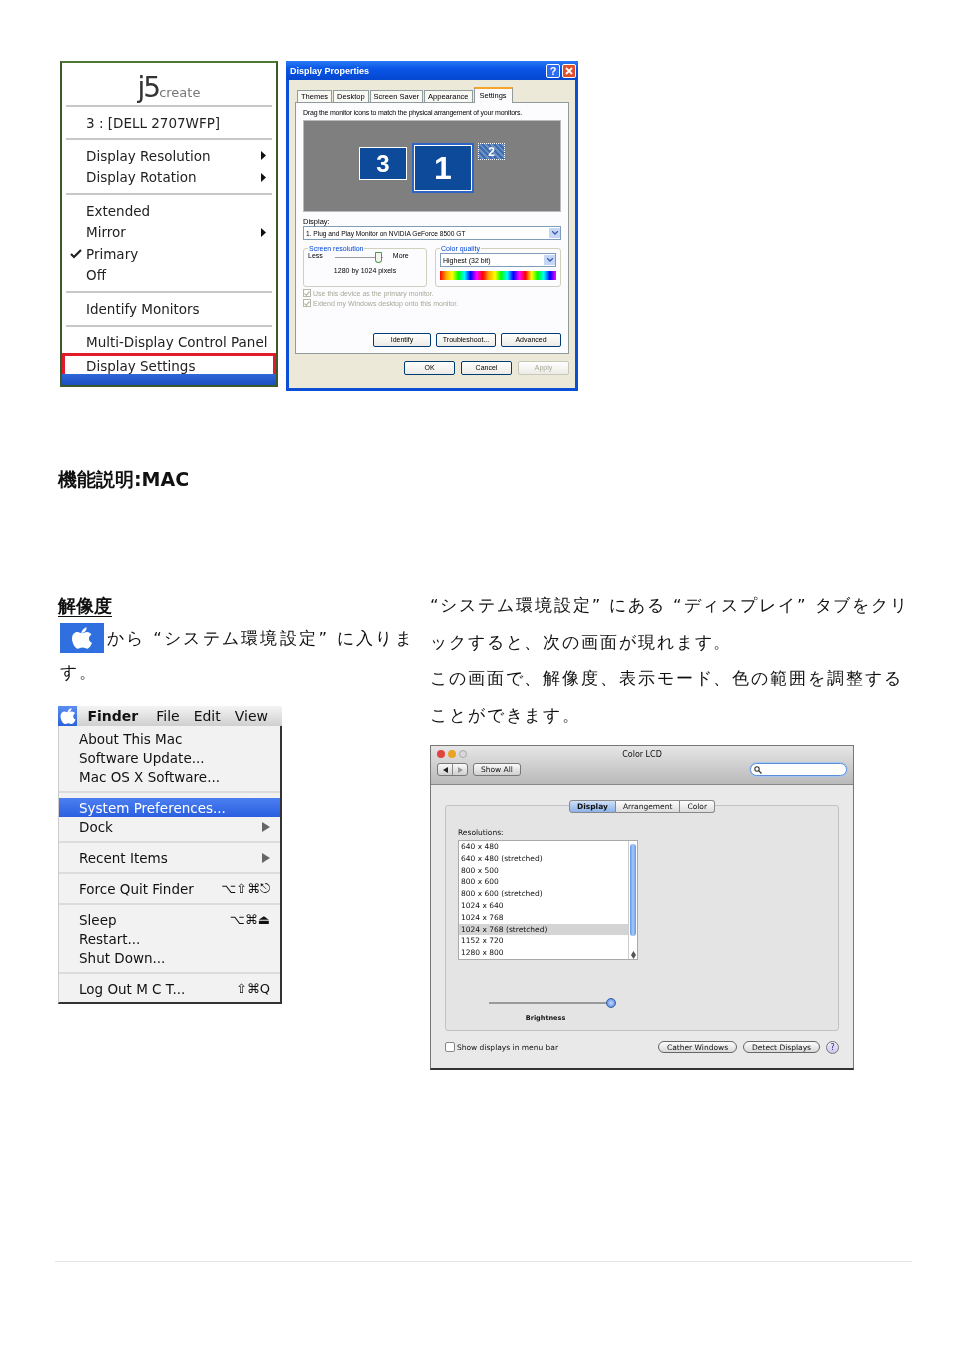 The width and height of the screenshot is (954, 1350). I want to click on menu-item: 3 : [DELL 2707WFP], so click(169, 122).